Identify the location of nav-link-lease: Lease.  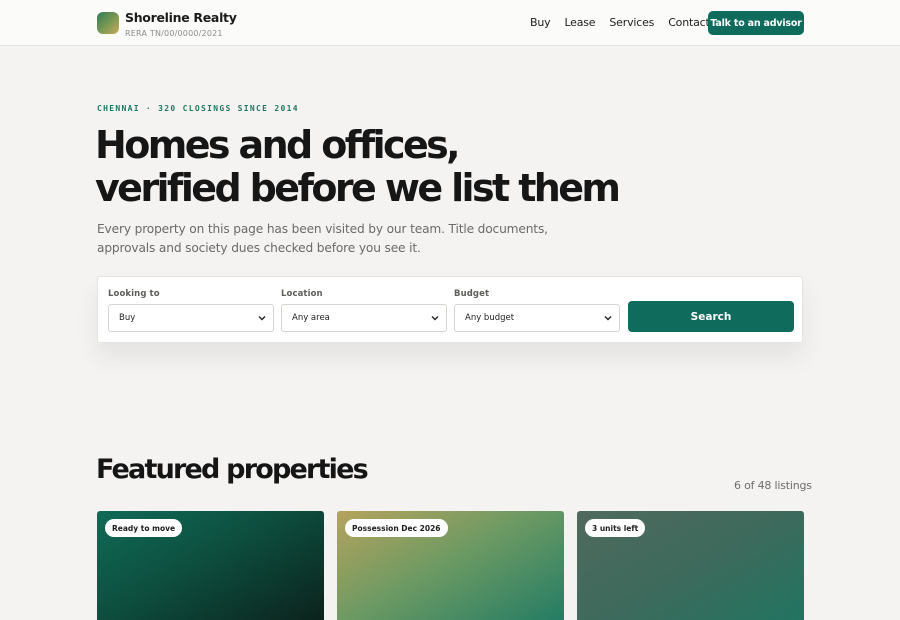
(579, 22).